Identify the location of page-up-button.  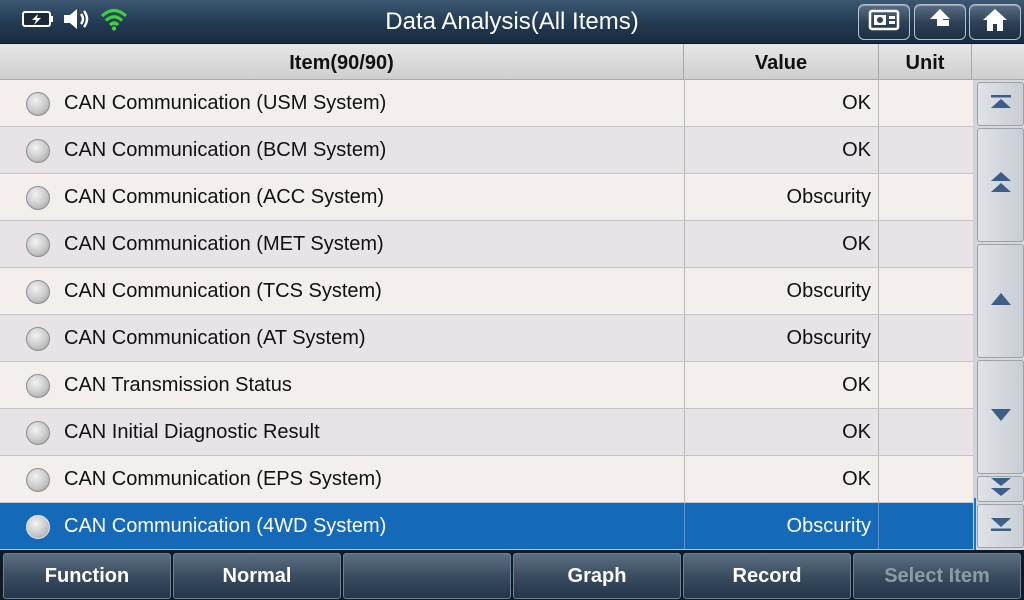
(1000, 185).